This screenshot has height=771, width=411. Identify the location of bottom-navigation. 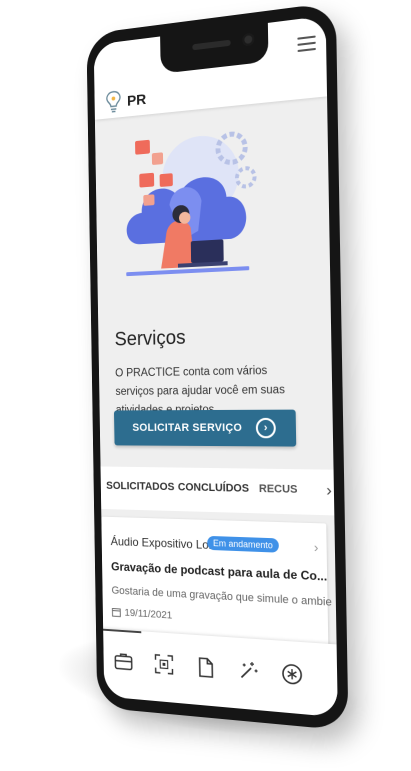
(220, 673).